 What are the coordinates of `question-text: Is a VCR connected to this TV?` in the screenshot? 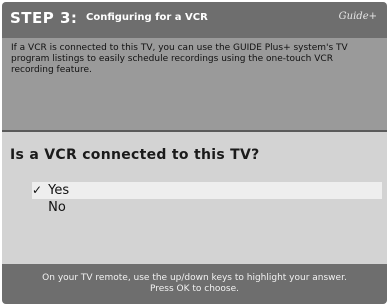 It's located at (135, 155).